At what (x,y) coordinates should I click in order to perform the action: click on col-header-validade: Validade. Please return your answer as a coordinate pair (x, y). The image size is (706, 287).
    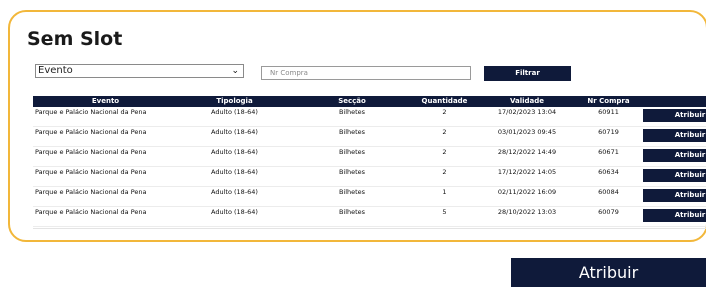
    Looking at the image, I should click on (527, 101).